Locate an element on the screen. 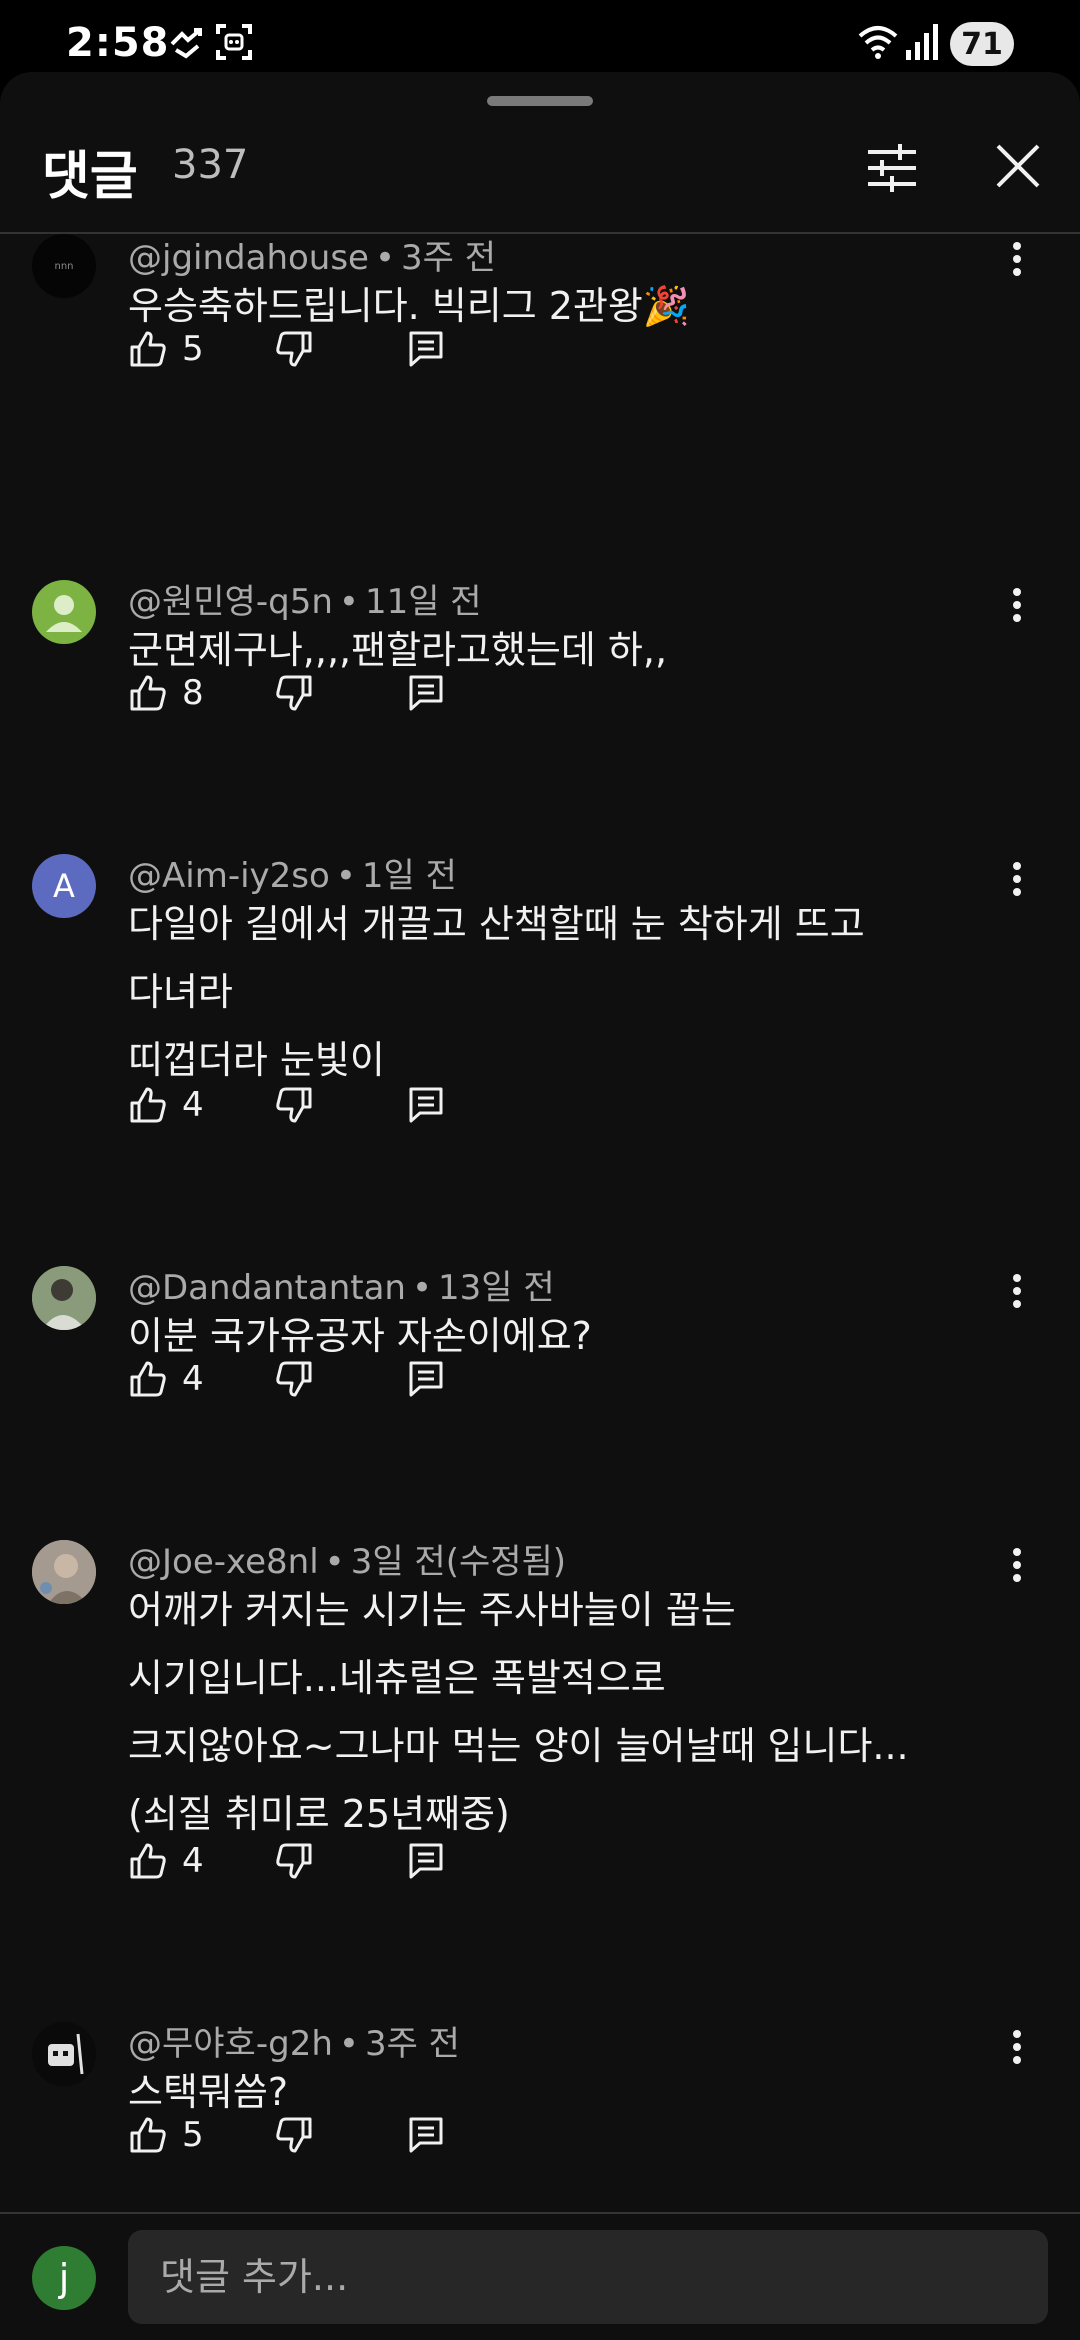  battery-indicator: 71 is located at coordinates (982, 44).